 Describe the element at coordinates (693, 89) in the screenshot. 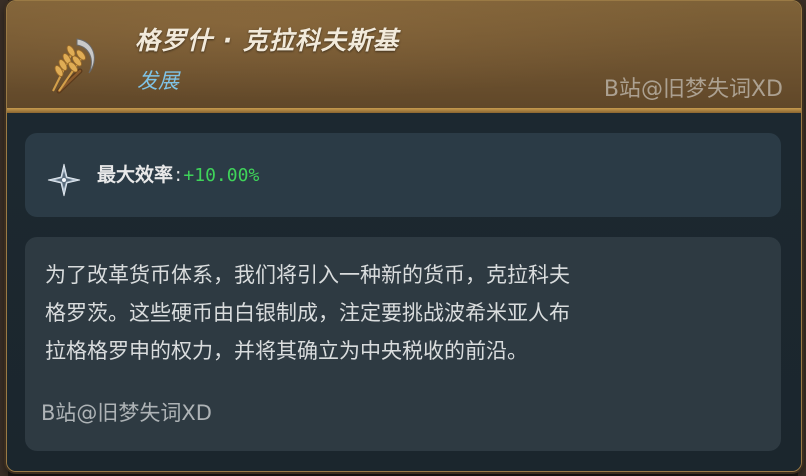

I see `header-watermark: B站@旧梦失词XD` at that location.